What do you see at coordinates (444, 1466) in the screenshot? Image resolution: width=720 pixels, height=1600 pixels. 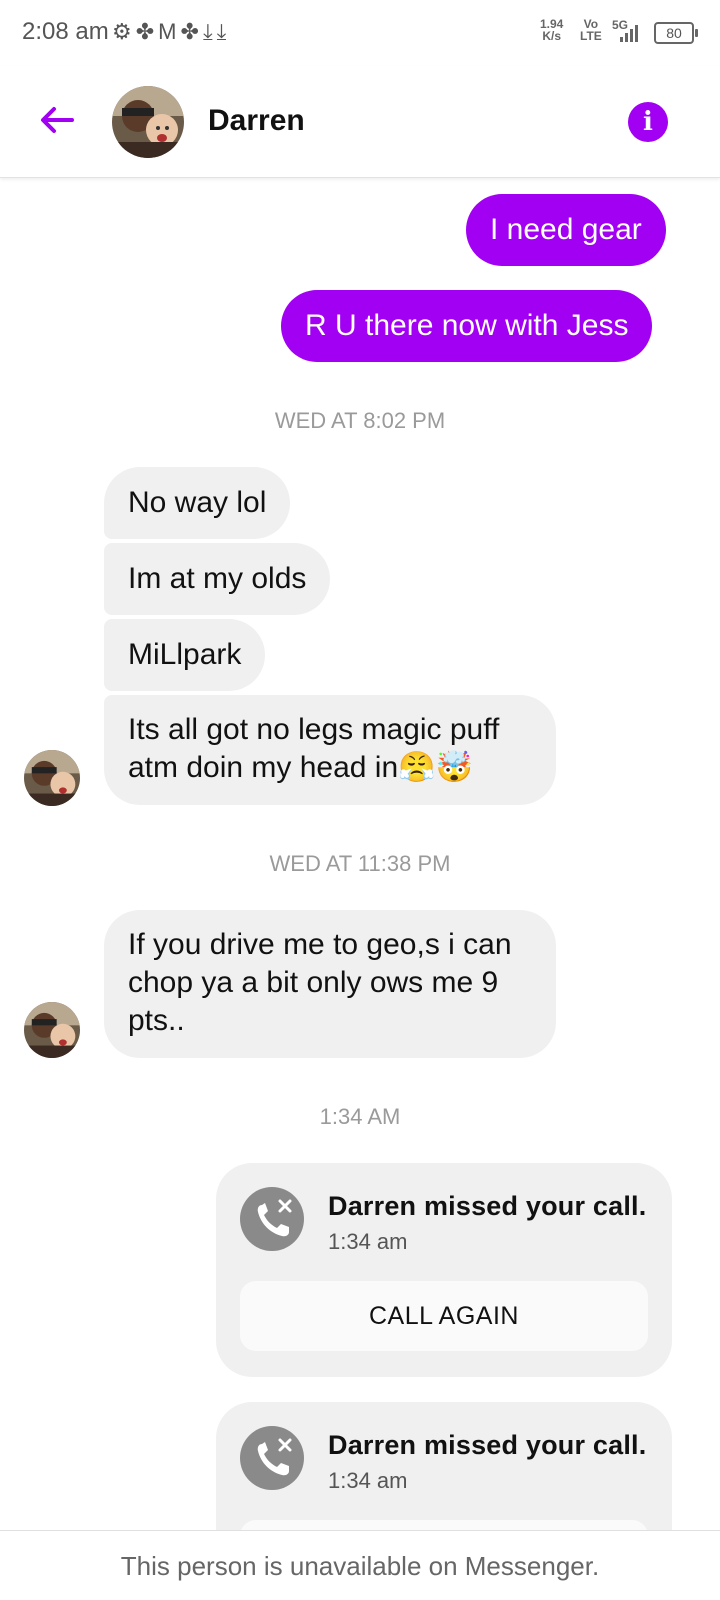 I see `missed-call-card: Darren missed your call. 1:34 am` at bounding box center [444, 1466].